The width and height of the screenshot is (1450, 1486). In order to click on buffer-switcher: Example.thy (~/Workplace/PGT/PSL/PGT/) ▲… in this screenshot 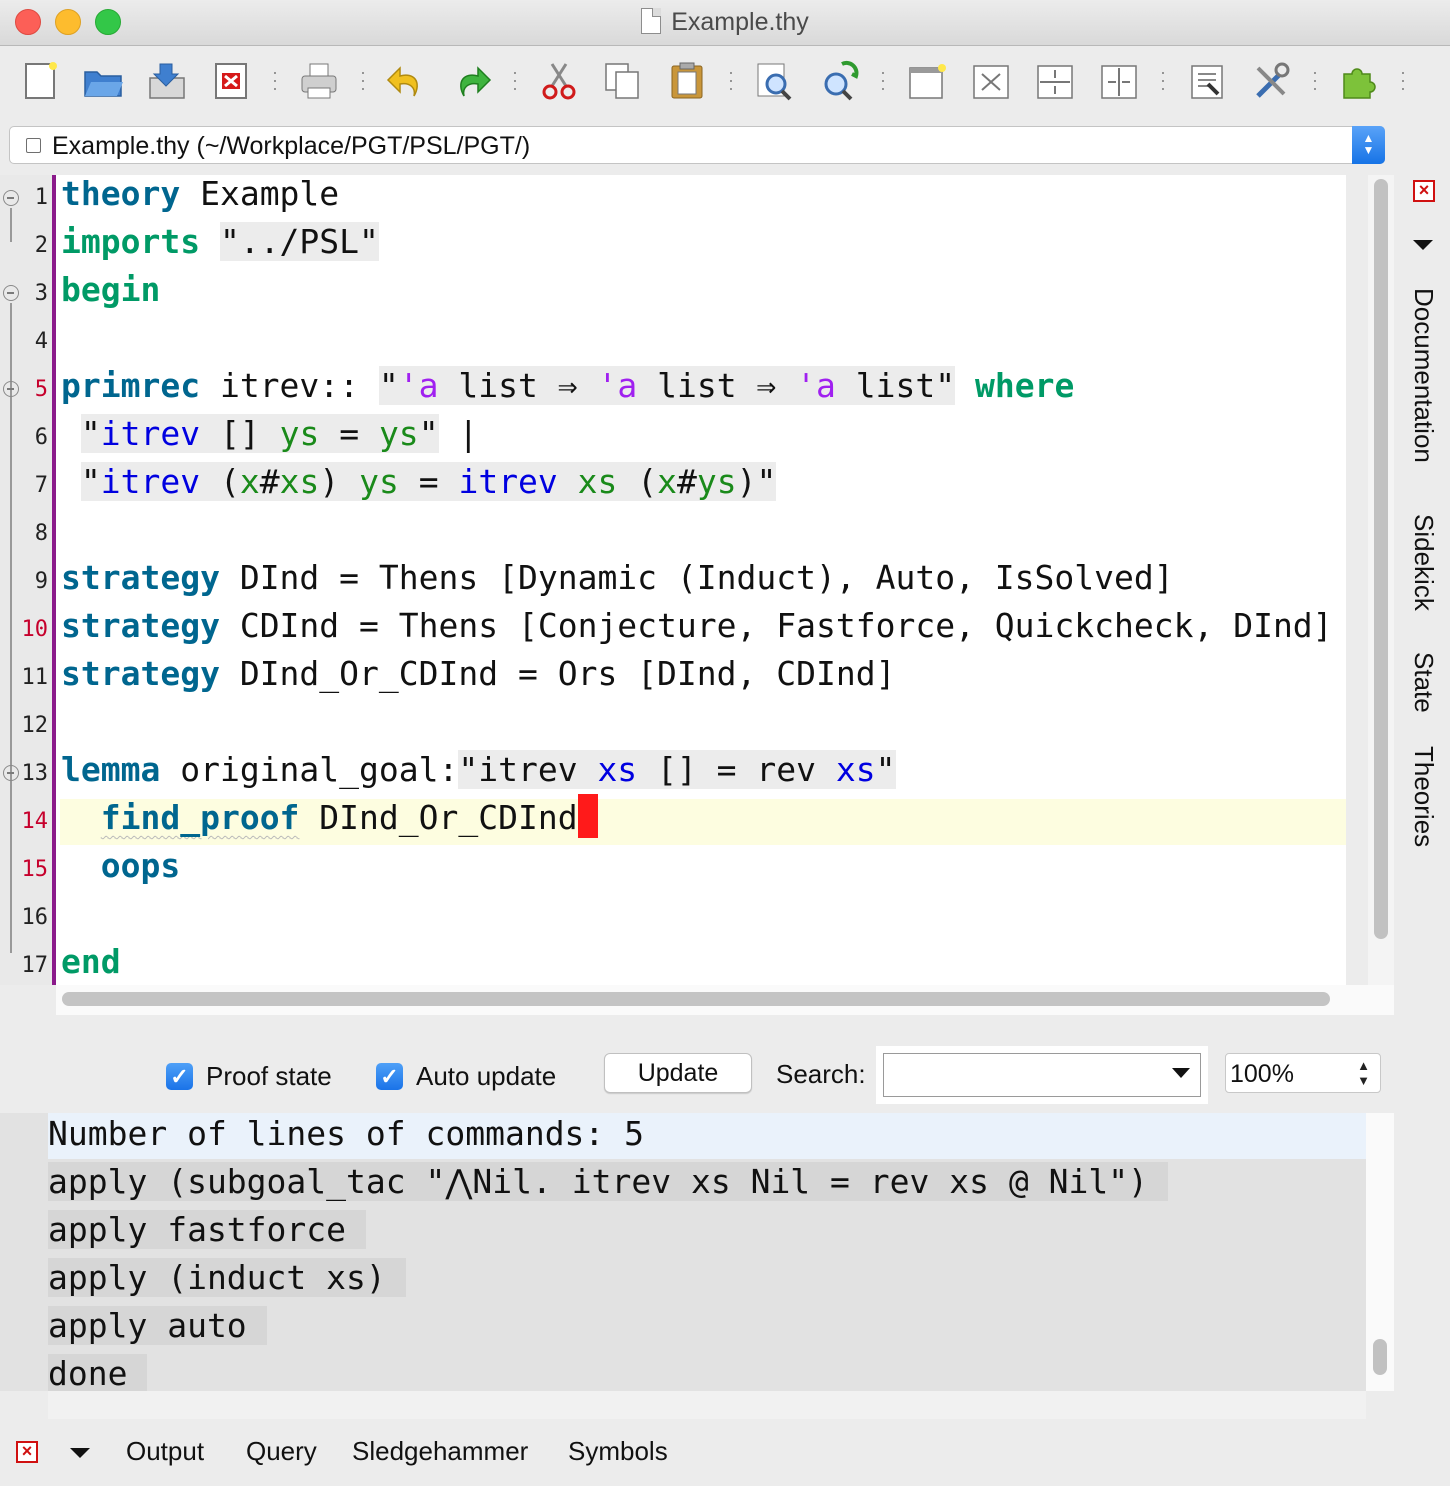, I will do `click(697, 145)`.